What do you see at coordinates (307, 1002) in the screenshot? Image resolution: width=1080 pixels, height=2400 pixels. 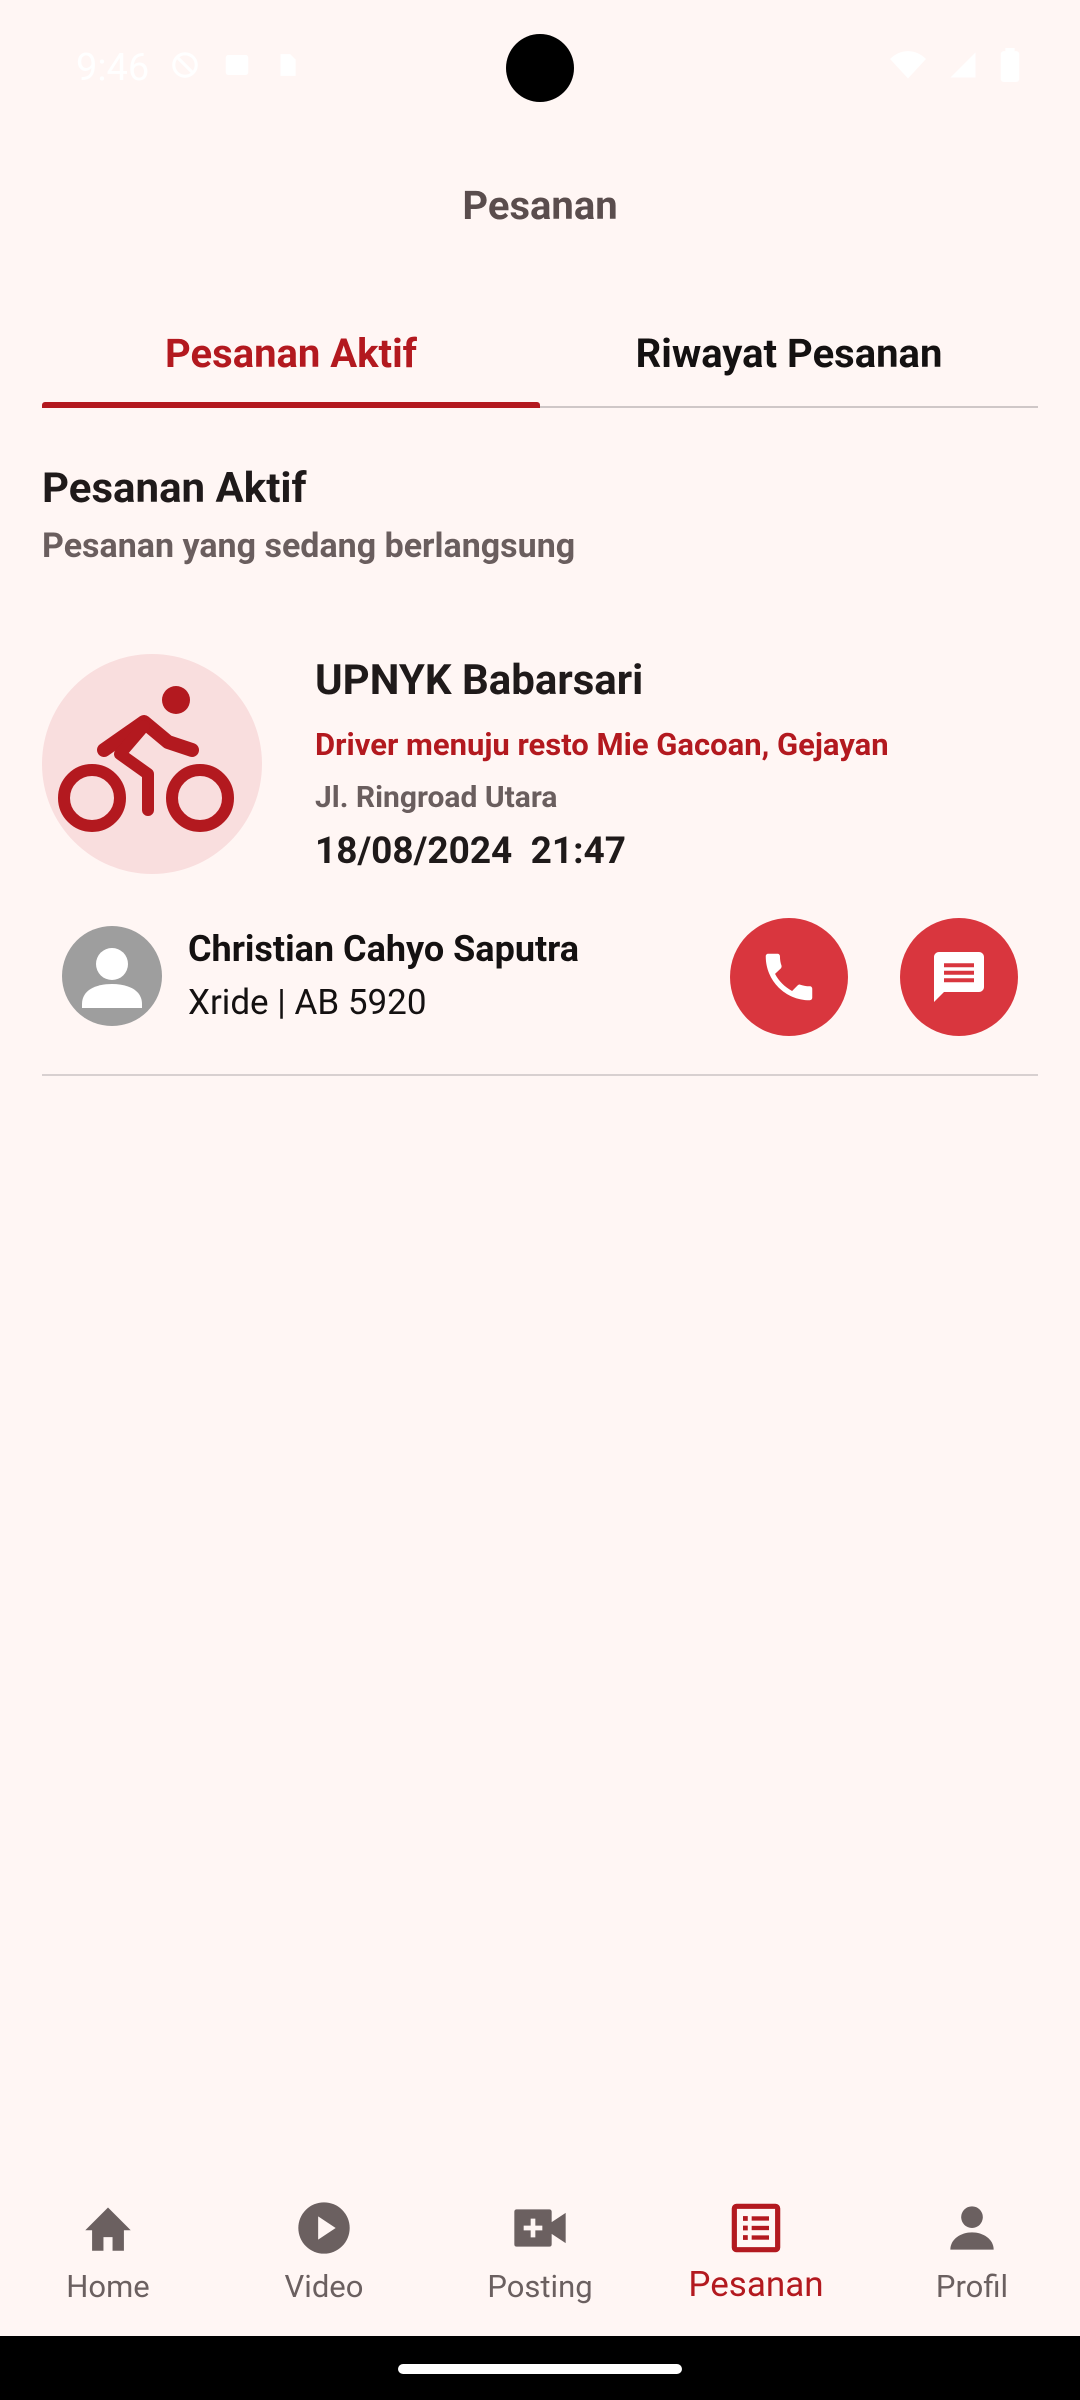 I see `driver-vehicle: Xride | AB 5920` at bounding box center [307, 1002].